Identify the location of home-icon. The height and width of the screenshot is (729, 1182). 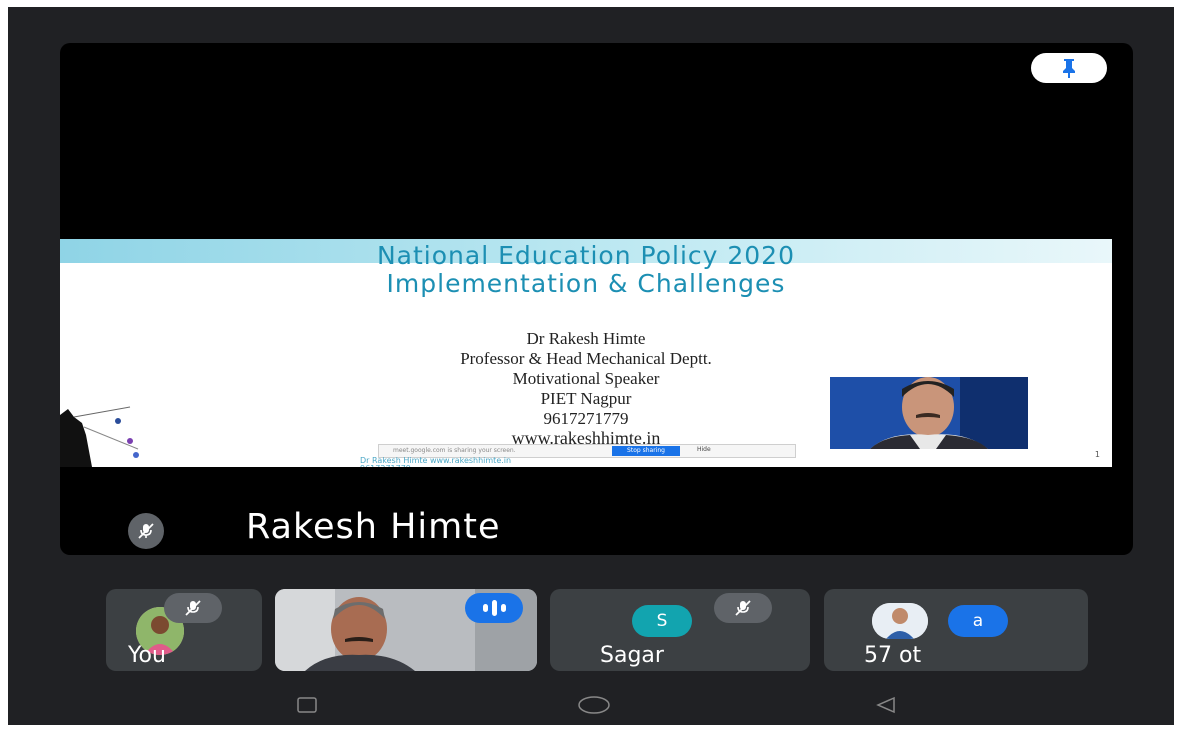
(594, 705).